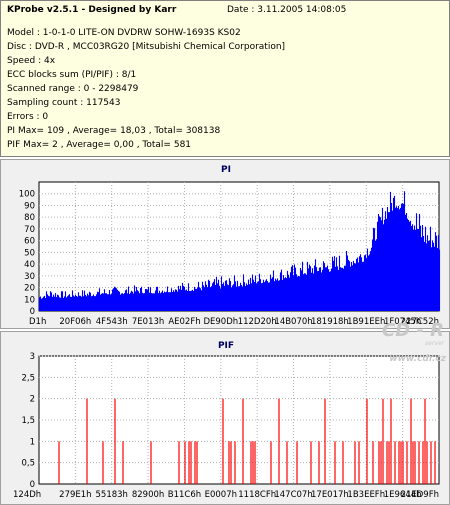 This screenshot has width=450, height=505. What do you see at coordinates (72, 75) in the screenshot?
I see `info-ecc-sum: ECC blocks sum (PI/PIF) : 8/1` at bounding box center [72, 75].